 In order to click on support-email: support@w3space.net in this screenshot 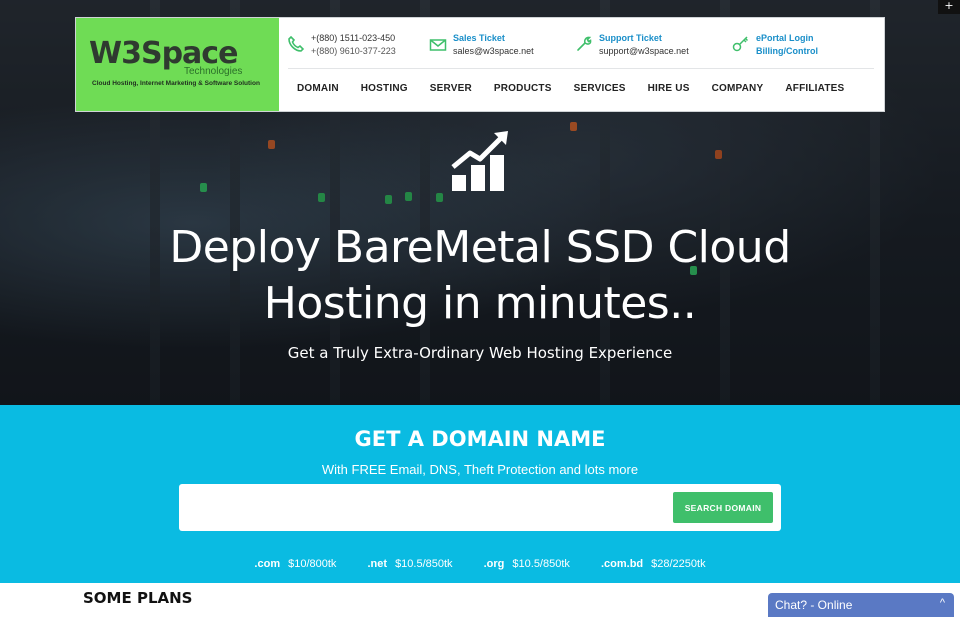, I will do `click(644, 51)`.